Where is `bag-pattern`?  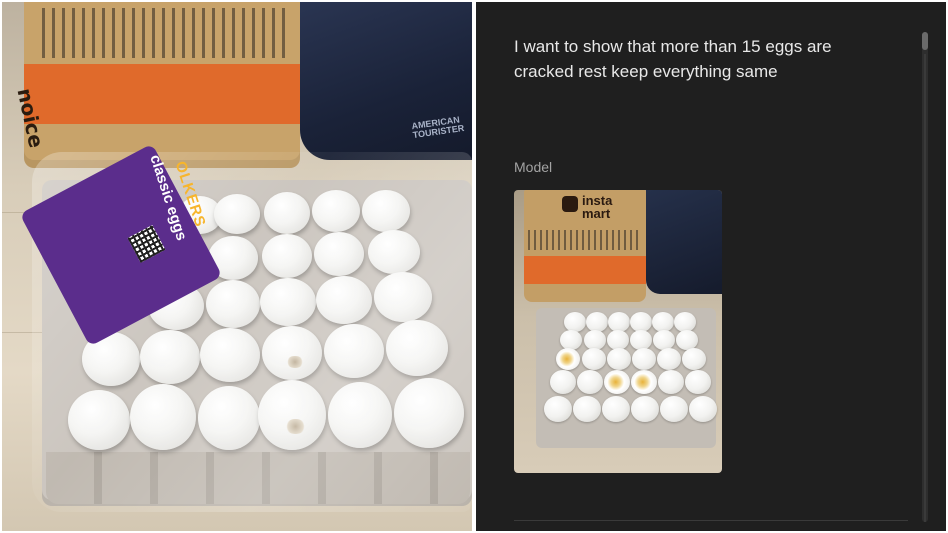
bag-pattern is located at coordinates (167, 33).